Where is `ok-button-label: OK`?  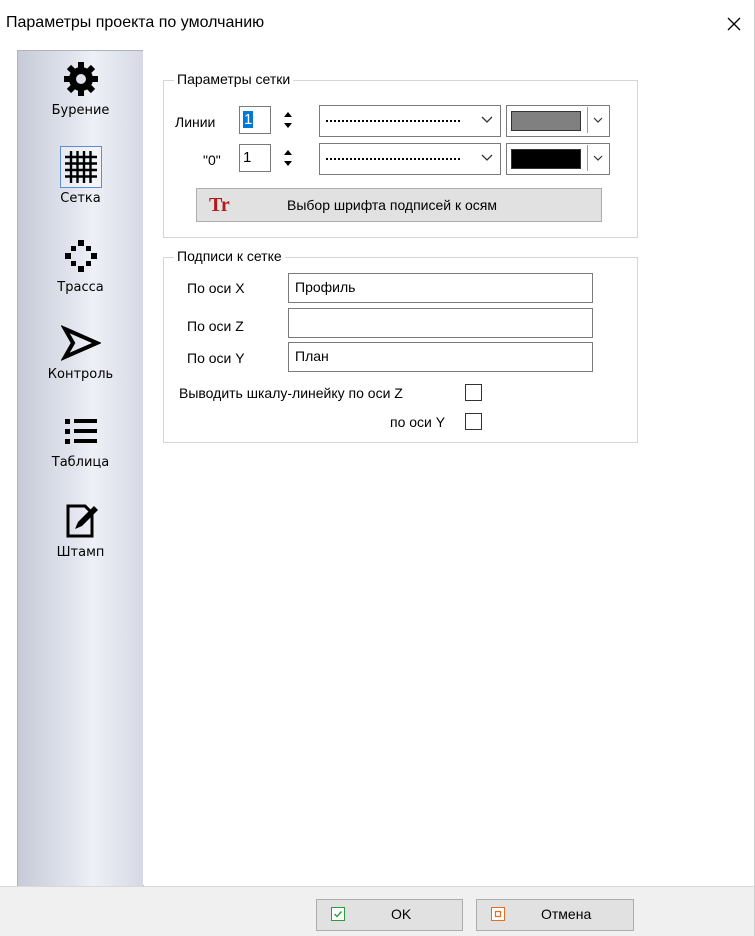
ok-button-label: OK is located at coordinates (401, 914).